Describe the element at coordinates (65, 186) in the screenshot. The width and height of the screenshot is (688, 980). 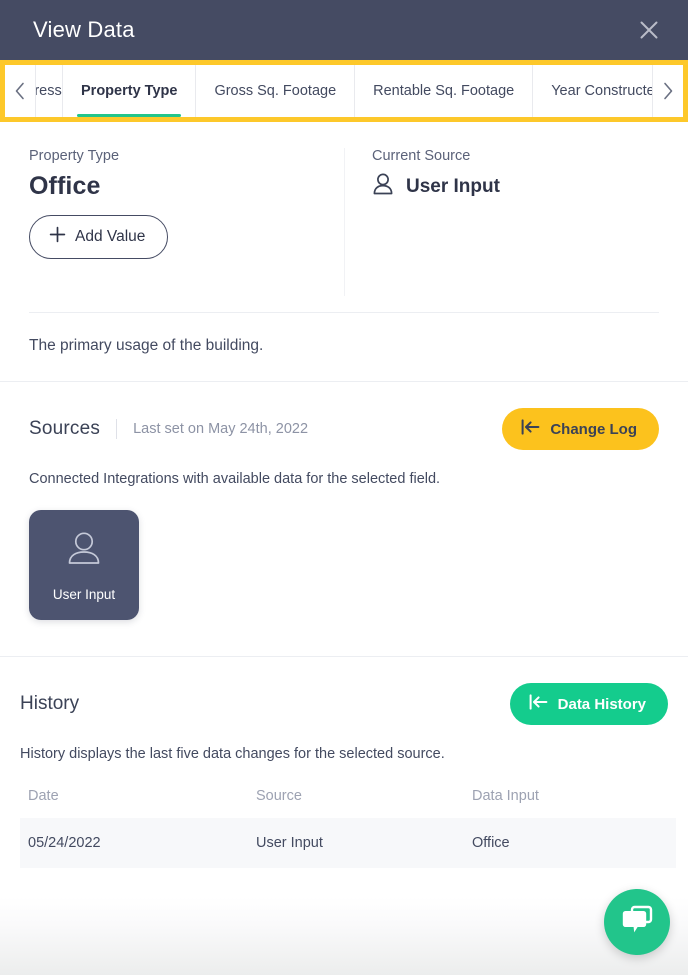
I see `field-value: Office` at that location.